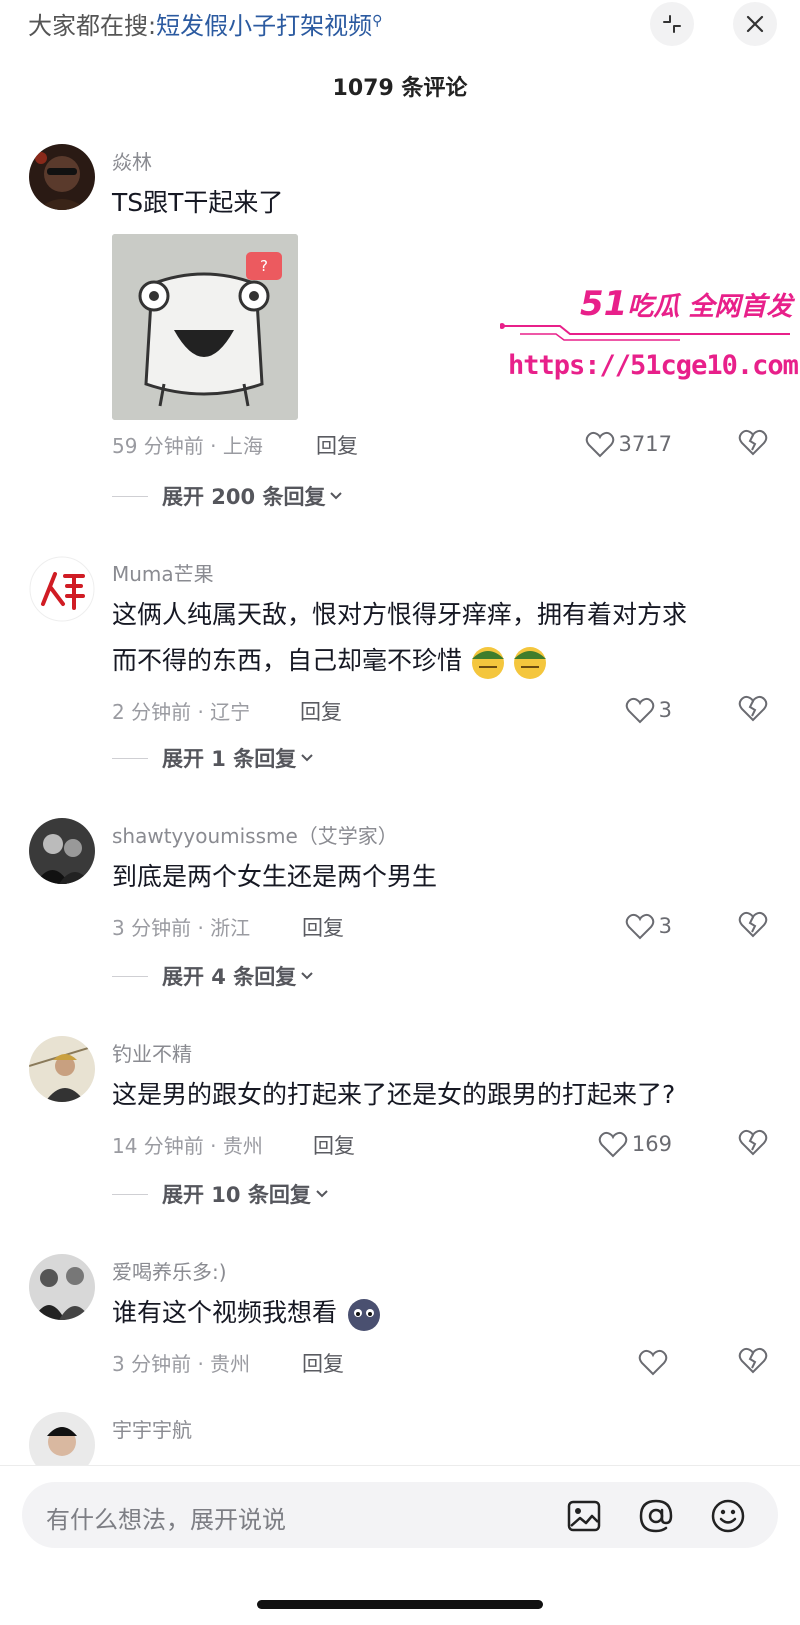 This screenshot has width=800, height=1625. I want to click on comment-text: 这俩人纯属天敌，恨对方恨得牙痒痒，拥有着对方求, so click(400, 614).